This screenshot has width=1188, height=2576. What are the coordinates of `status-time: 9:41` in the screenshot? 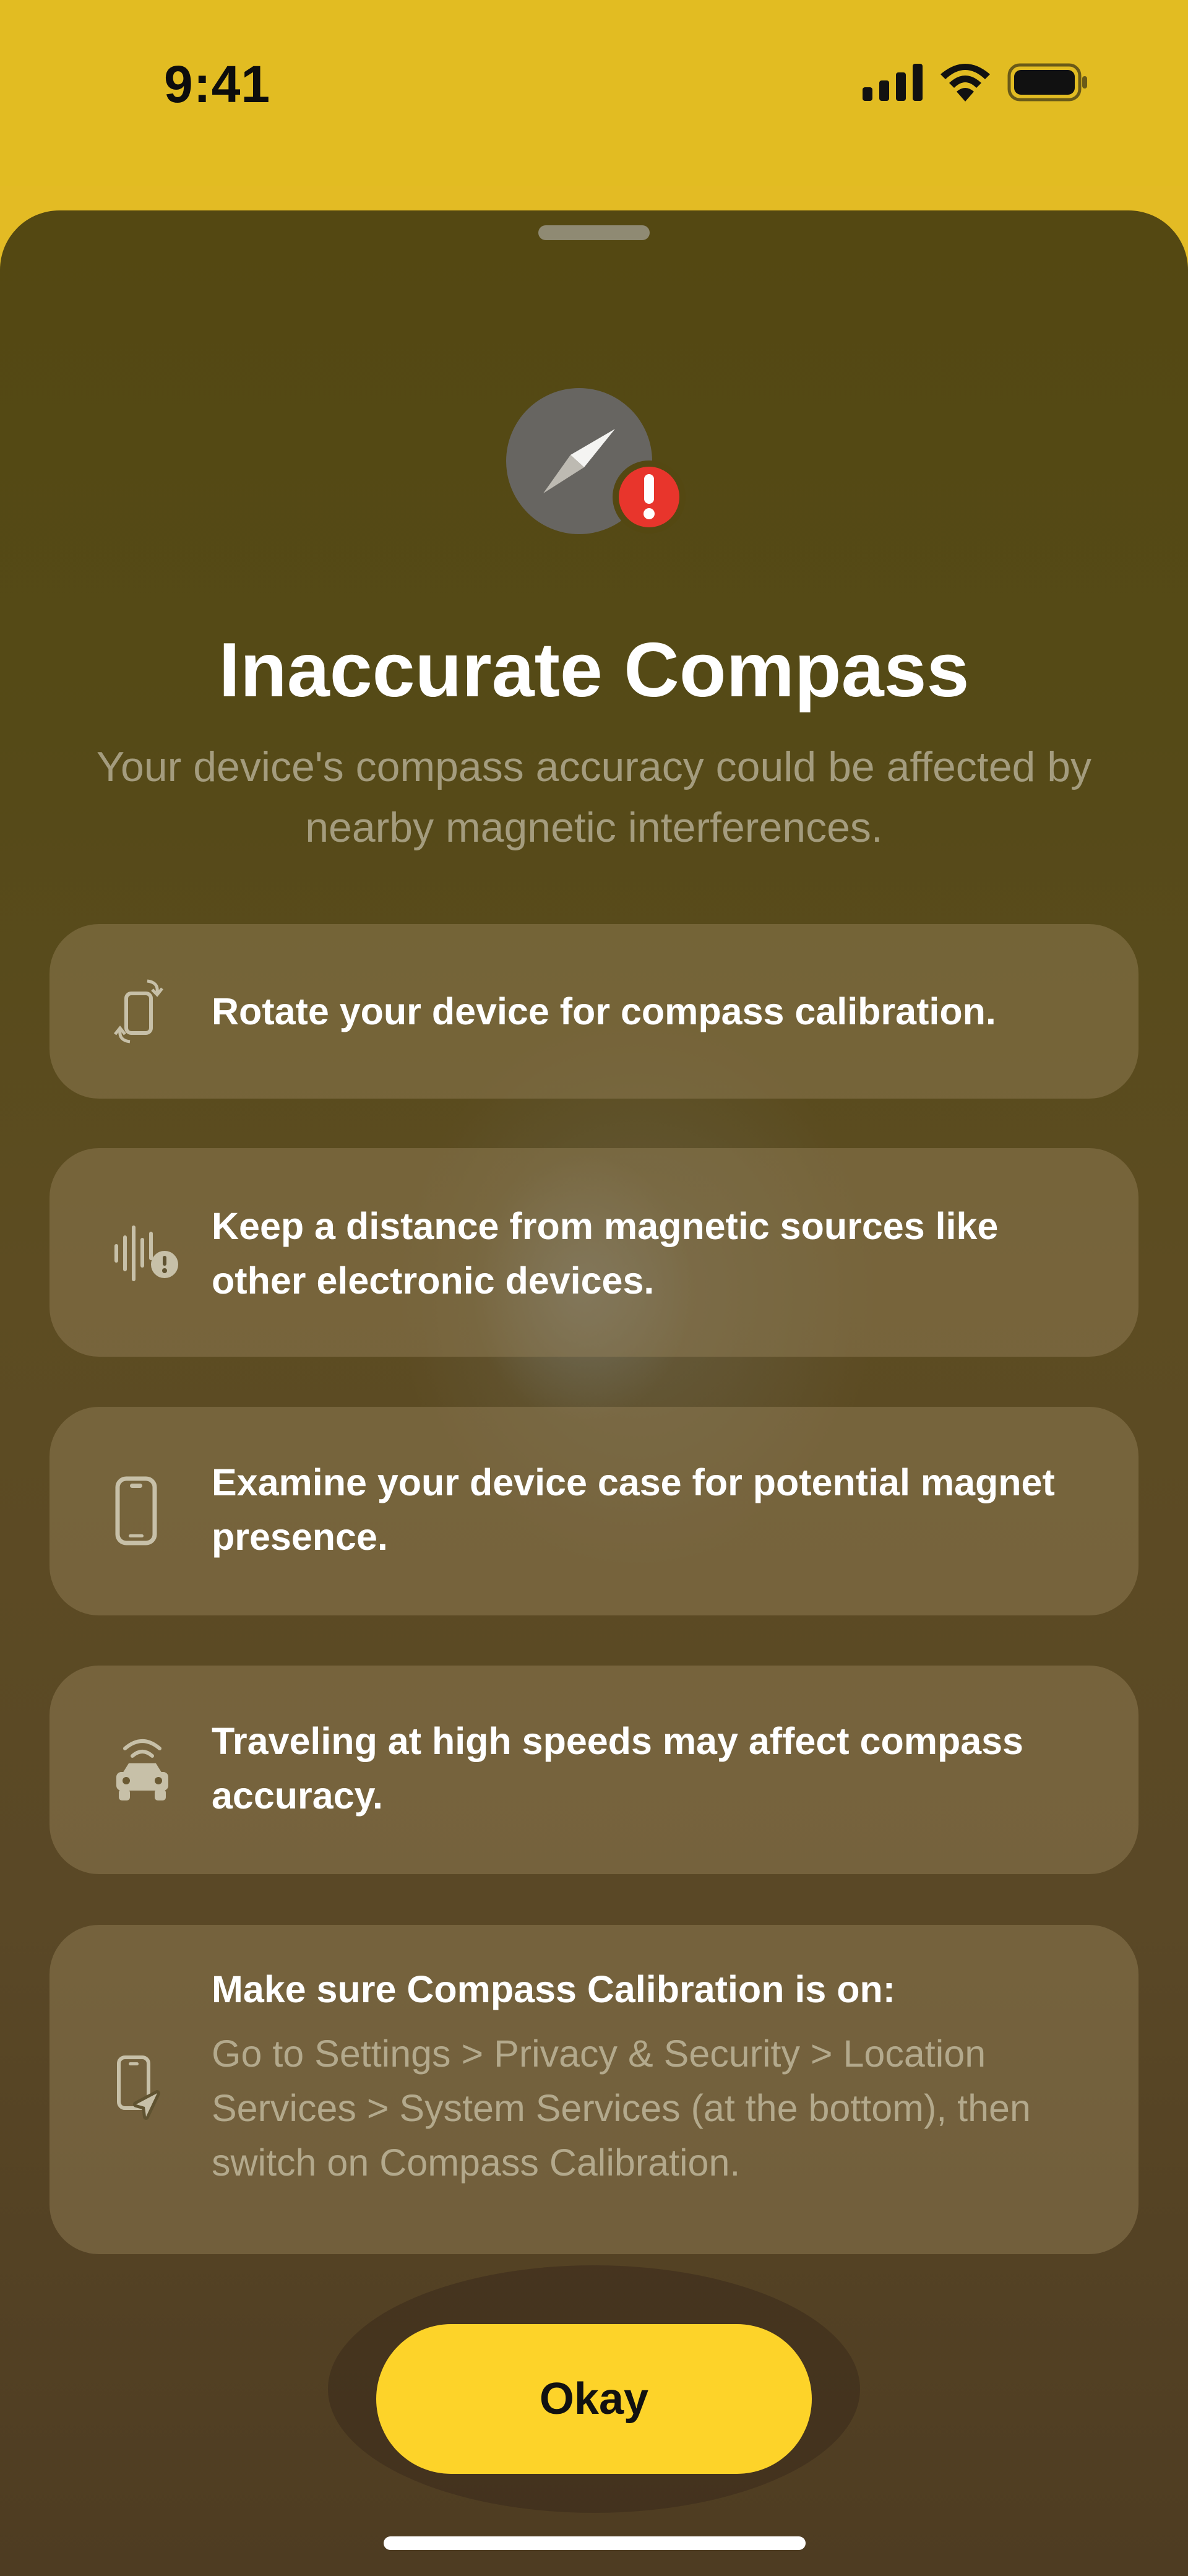 It's located at (217, 84).